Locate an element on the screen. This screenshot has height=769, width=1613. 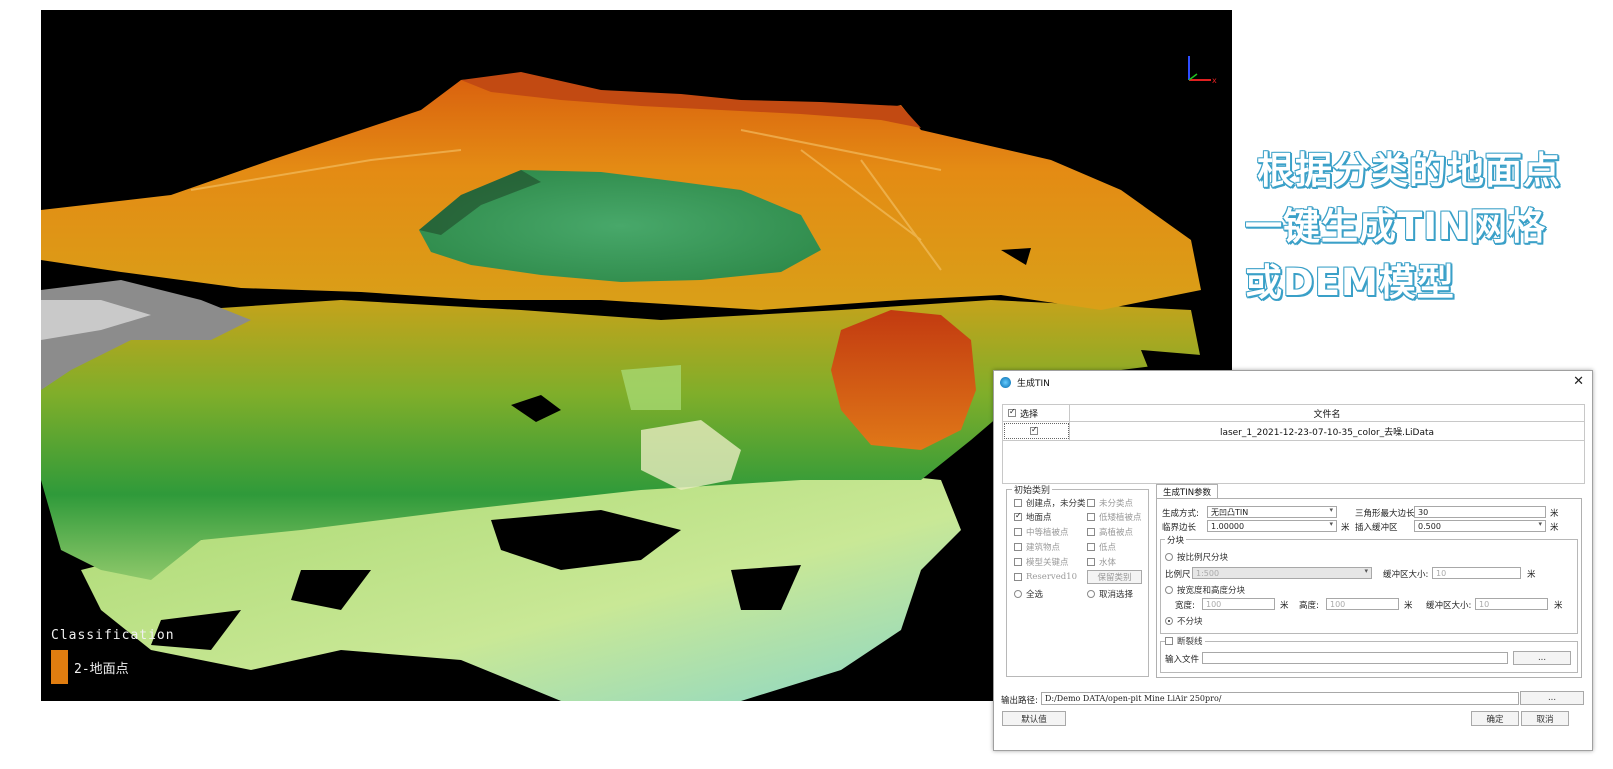
class-ground-checkbox is located at coordinates (1018, 516).